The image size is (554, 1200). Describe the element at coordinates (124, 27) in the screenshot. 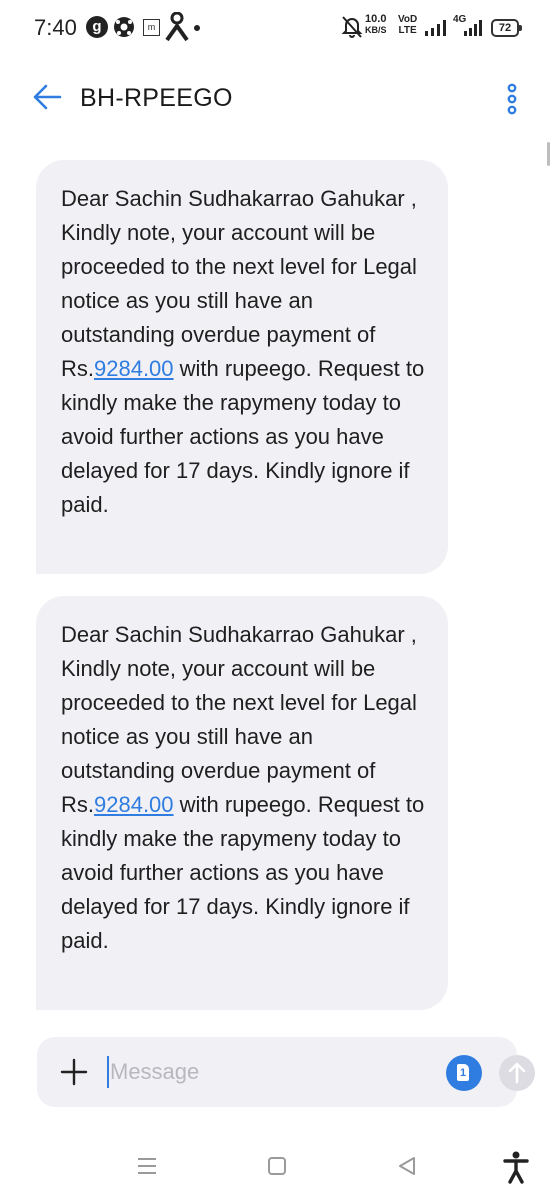

I see `soccer-ball-icon` at that location.